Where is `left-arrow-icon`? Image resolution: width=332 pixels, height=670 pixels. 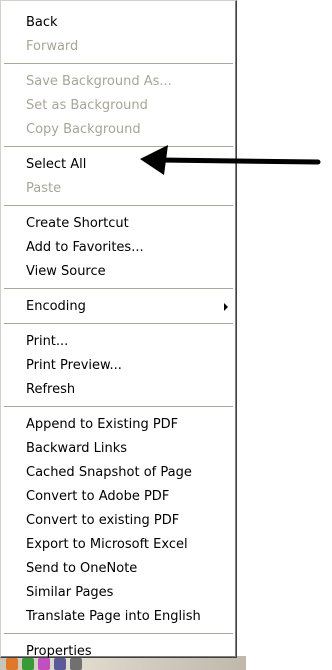 left-arrow-icon is located at coordinates (230, 160).